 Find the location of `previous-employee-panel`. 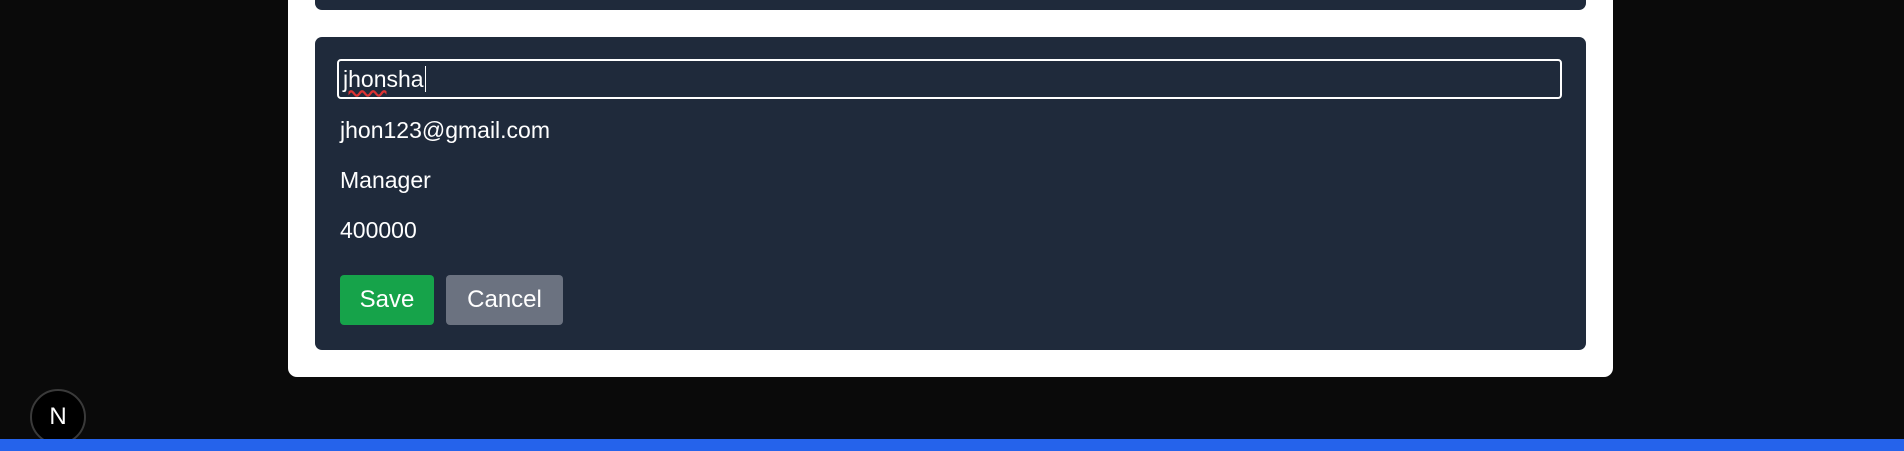

previous-employee-panel is located at coordinates (950, 5).